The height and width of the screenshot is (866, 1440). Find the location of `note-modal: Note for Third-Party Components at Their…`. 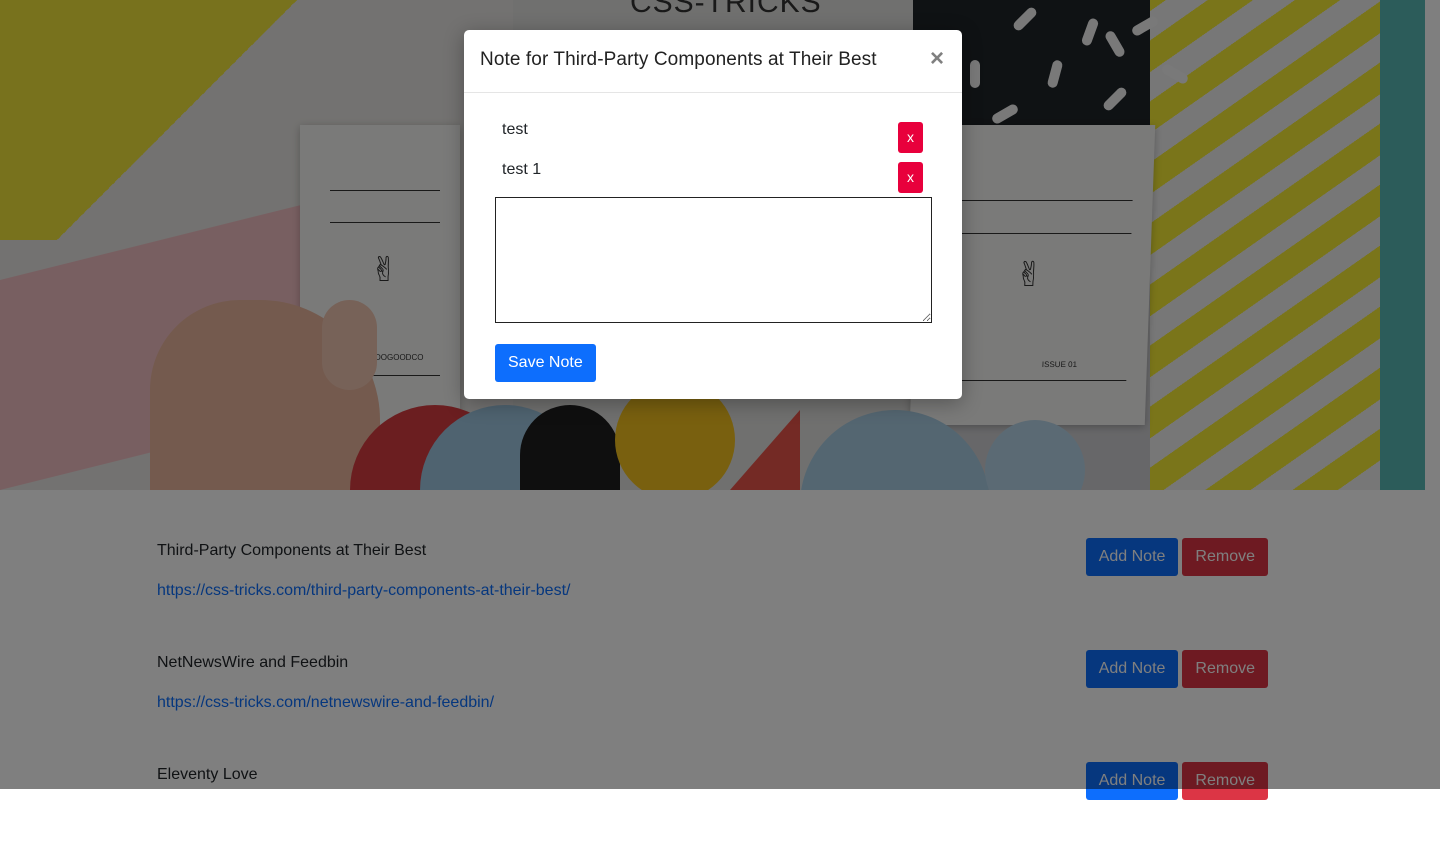

note-modal: Note for Third-Party Components at Their… is located at coordinates (713, 214).